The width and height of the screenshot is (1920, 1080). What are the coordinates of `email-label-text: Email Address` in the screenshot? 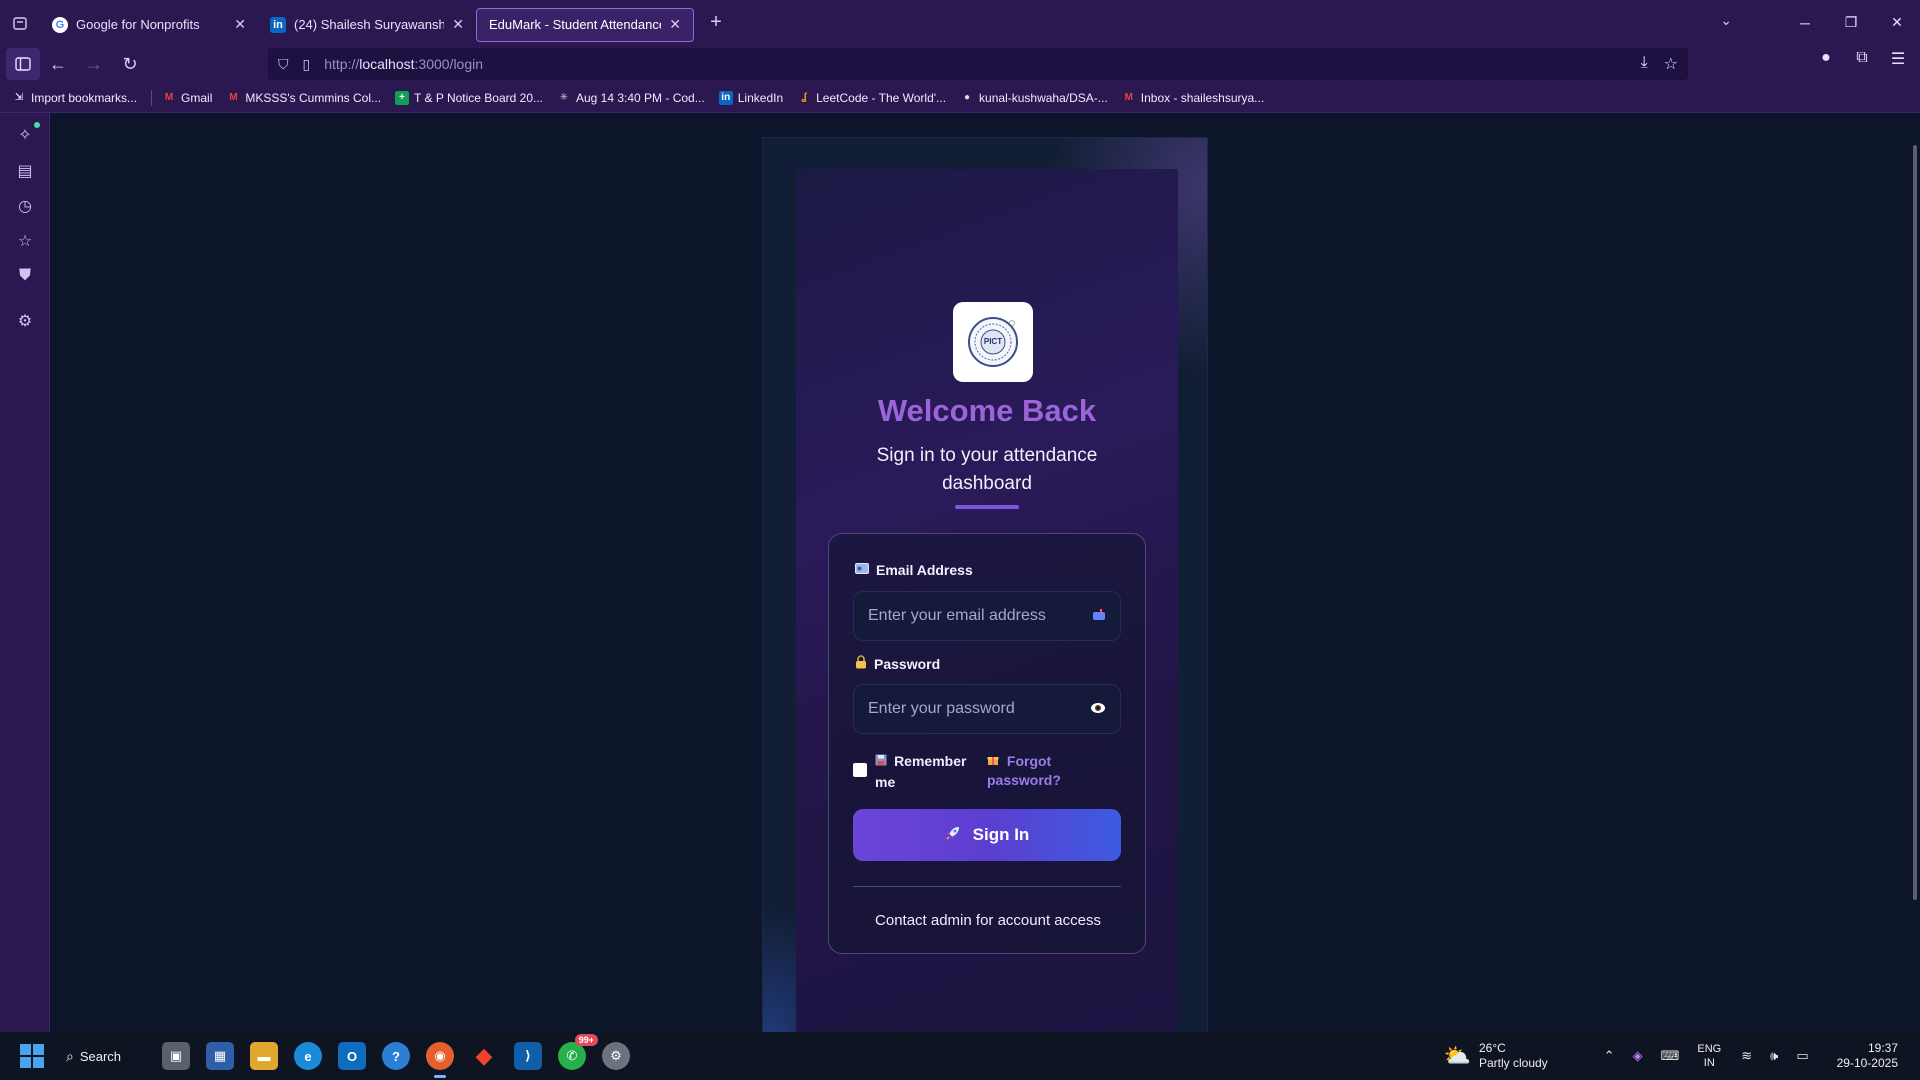 It's located at (924, 570).